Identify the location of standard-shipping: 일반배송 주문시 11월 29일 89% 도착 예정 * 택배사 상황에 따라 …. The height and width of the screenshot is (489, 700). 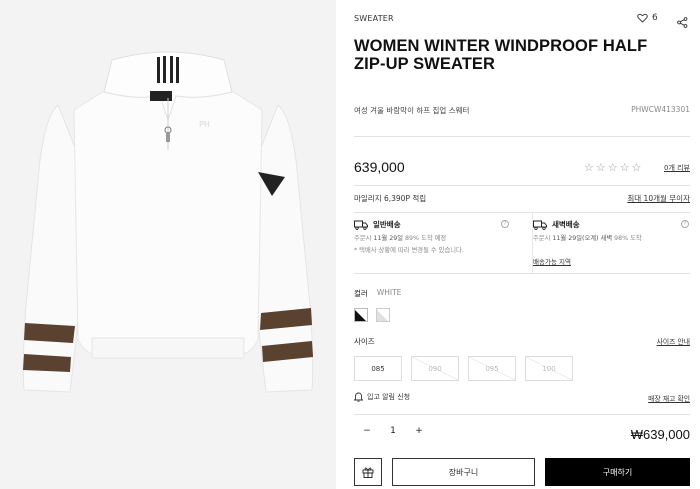
(434, 233).